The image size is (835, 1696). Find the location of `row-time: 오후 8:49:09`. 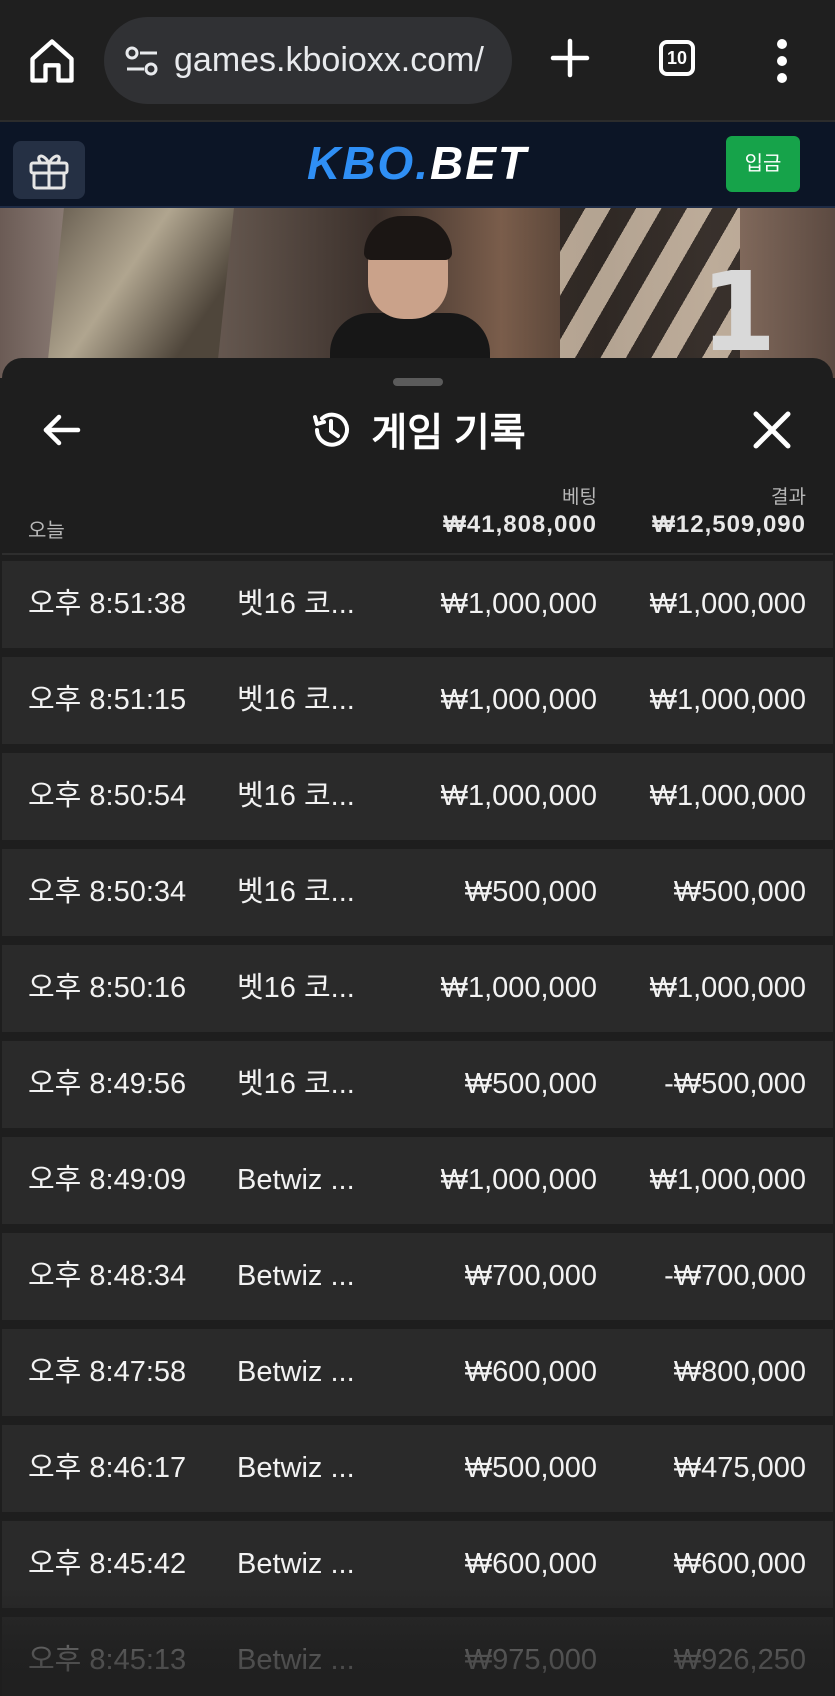

row-time: 오후 8:49:09 is located at coordinates (107, 1180).